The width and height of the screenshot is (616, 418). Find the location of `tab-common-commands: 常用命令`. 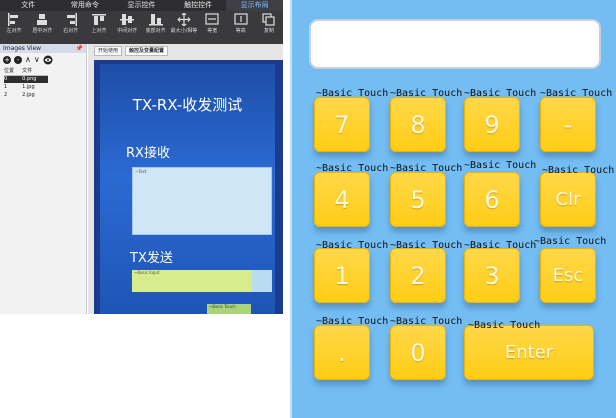

tab-common-commands: 常用命令 is located at coordinates (85, 5).